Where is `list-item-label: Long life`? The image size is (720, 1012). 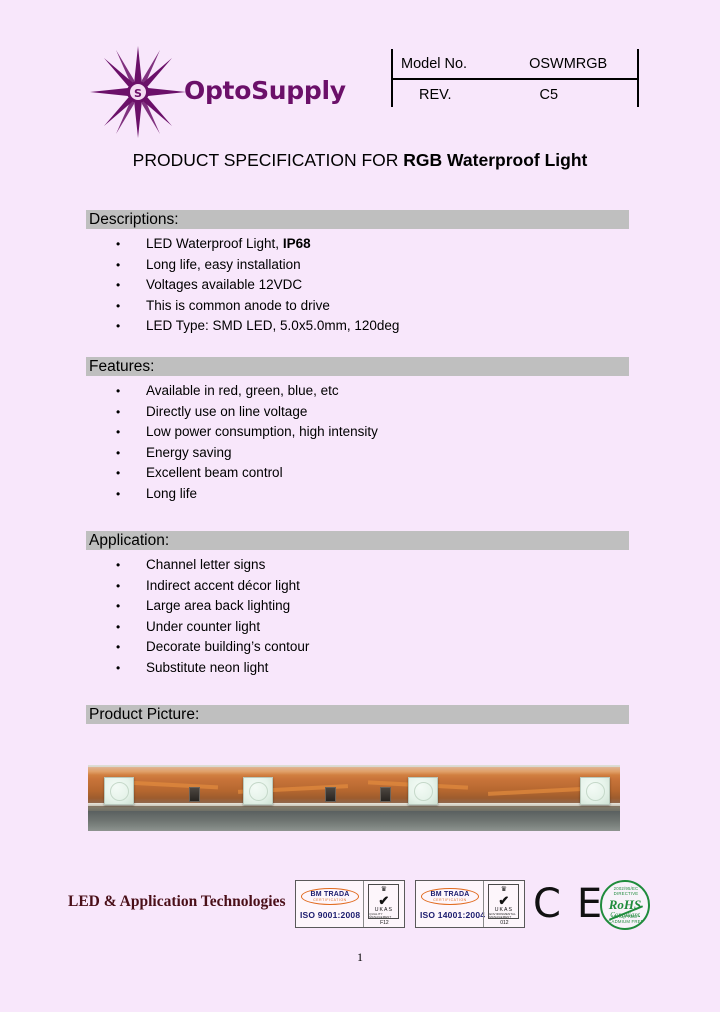 list-item-label: Long life is located at coordinates (172, 493).